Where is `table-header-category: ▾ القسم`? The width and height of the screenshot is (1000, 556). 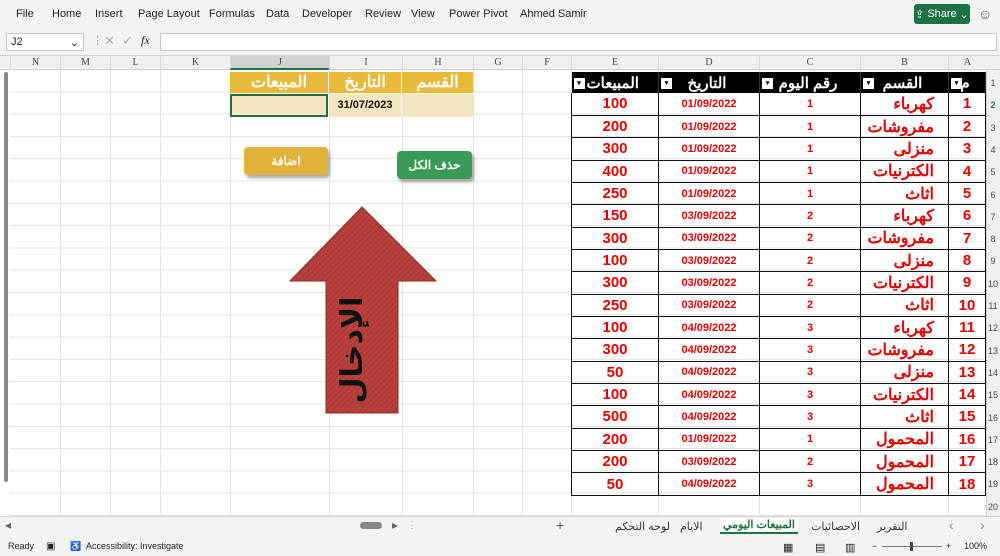
table-header-category: ▾ القسم is located at coordinates (904, 82).